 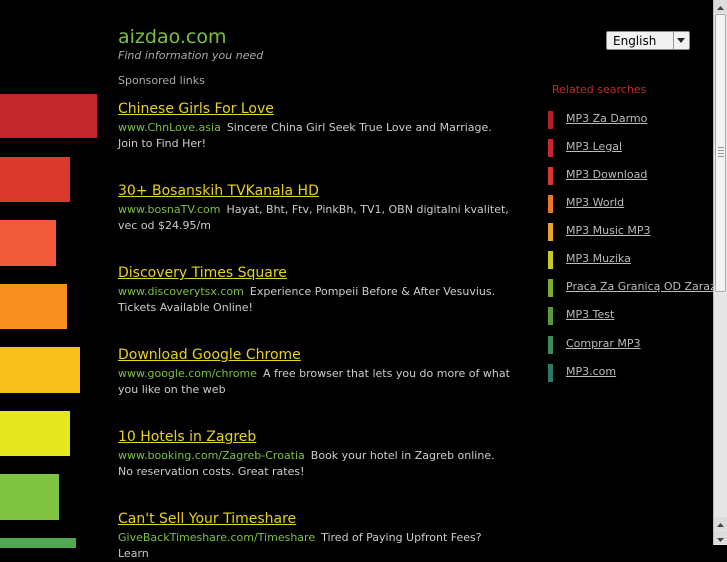 What do you see at coordinates (635, 41) in the screenshot?
I see `language-selected: English` at bounding box center [635, 41].